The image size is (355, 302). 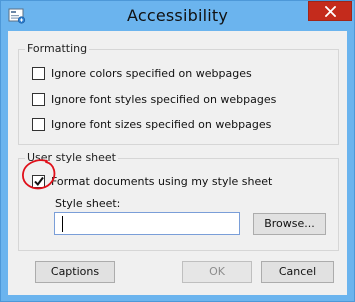 I want to click on format-documents-option: Format documents using my style sheet, so click(x=152, y=181).